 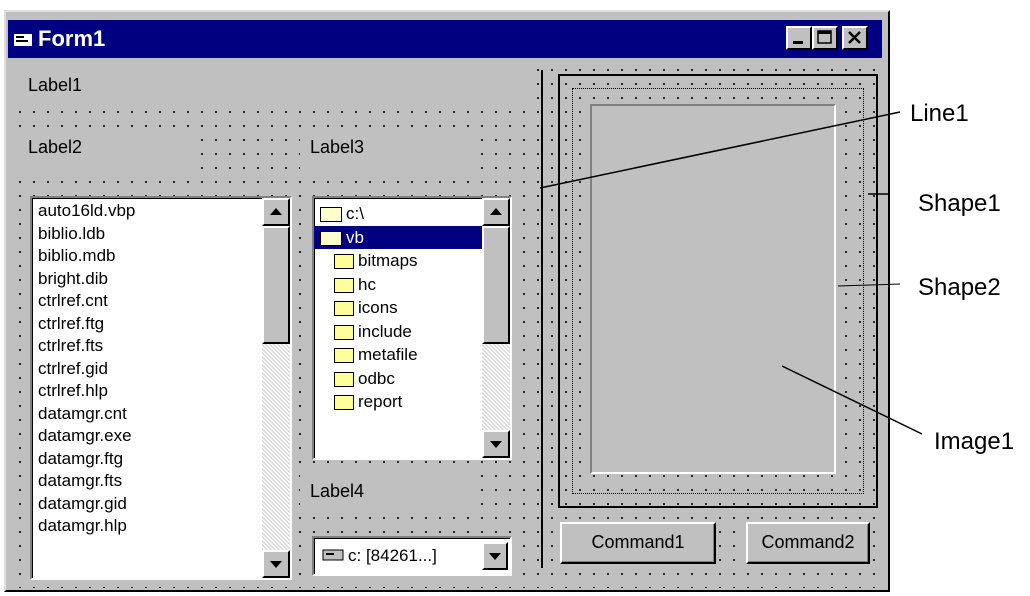 I want to click on shape2-callout: Shape2, so click(x=959, y=287).